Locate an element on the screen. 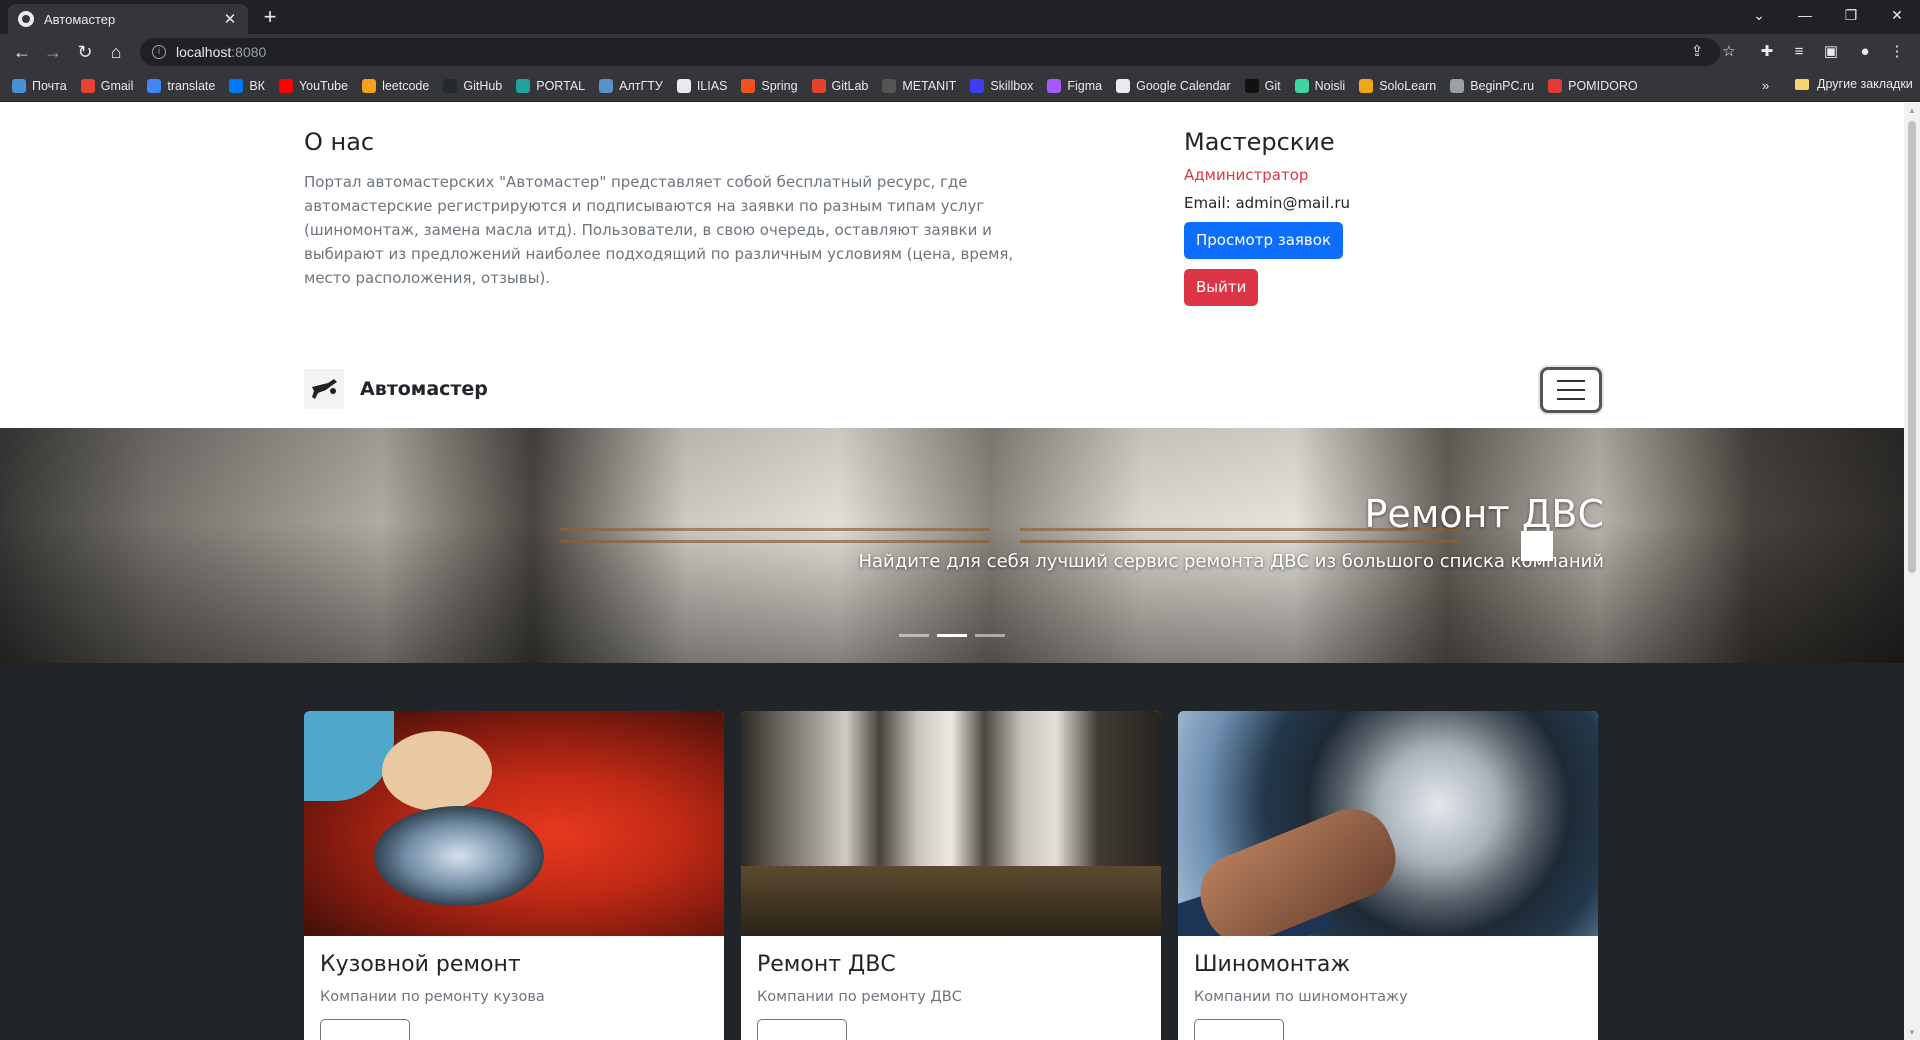 The height and width of the screenshot is (1040, 1920). bookmark-item: translate is located at coordinates (181, 85).